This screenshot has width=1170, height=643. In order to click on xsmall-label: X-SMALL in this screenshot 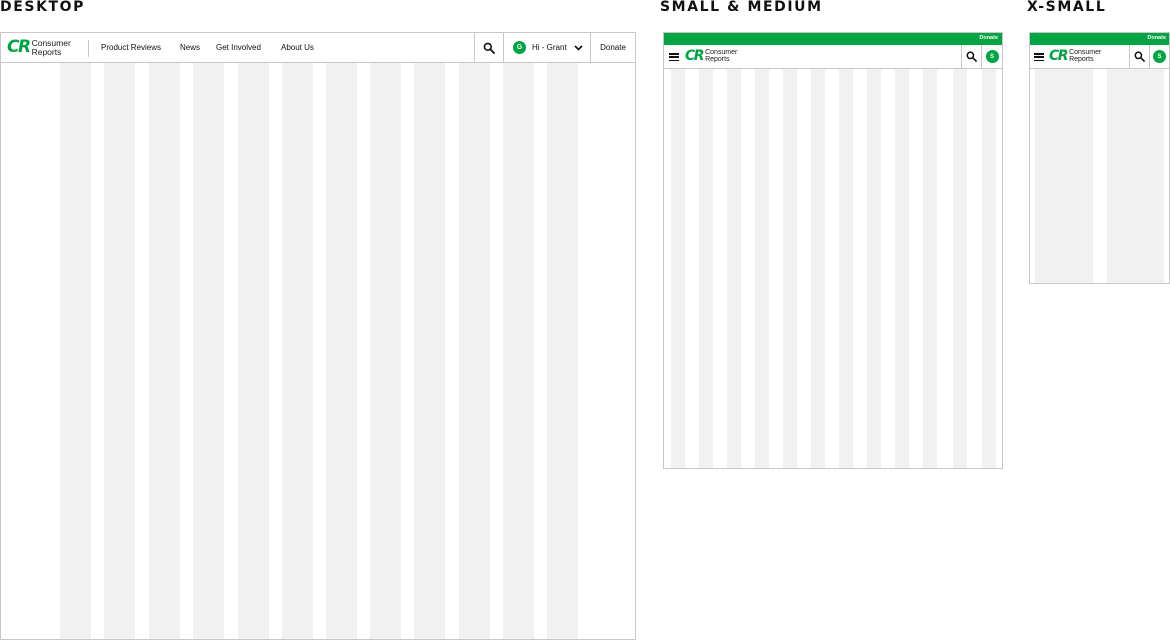, I will do `click(1067, 7)`.